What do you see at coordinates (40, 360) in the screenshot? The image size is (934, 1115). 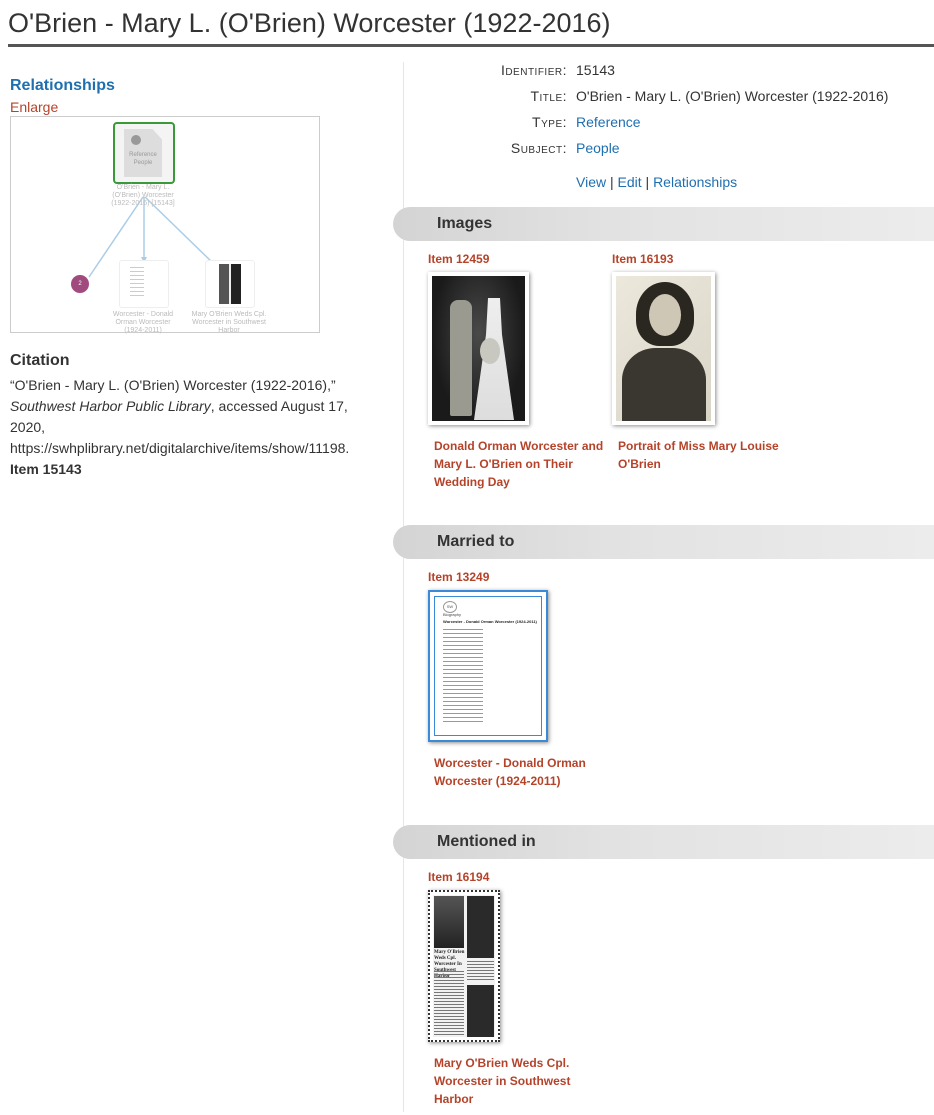 I see `citation-heading: Citation` at bounding box center [40, 360].